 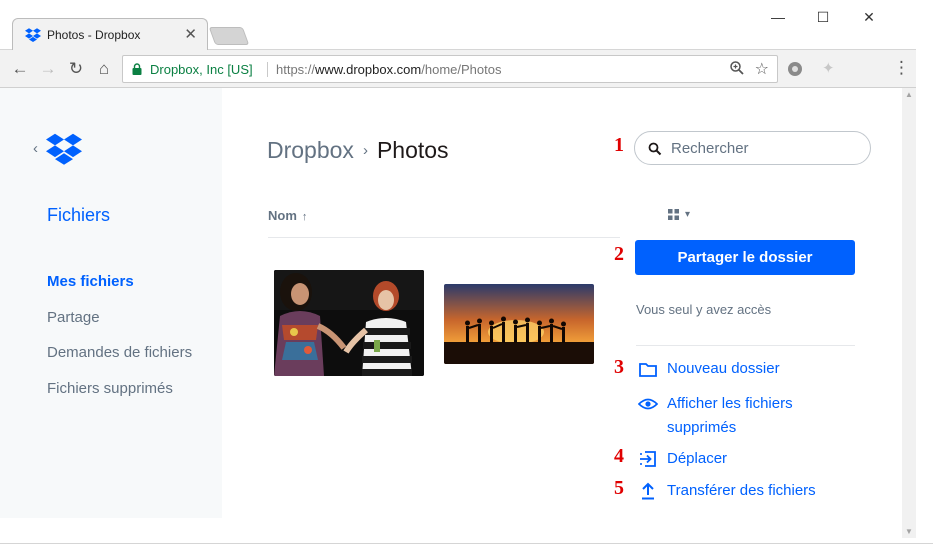 I want to click on photo-sunset-image, so click(x=519, y=324).